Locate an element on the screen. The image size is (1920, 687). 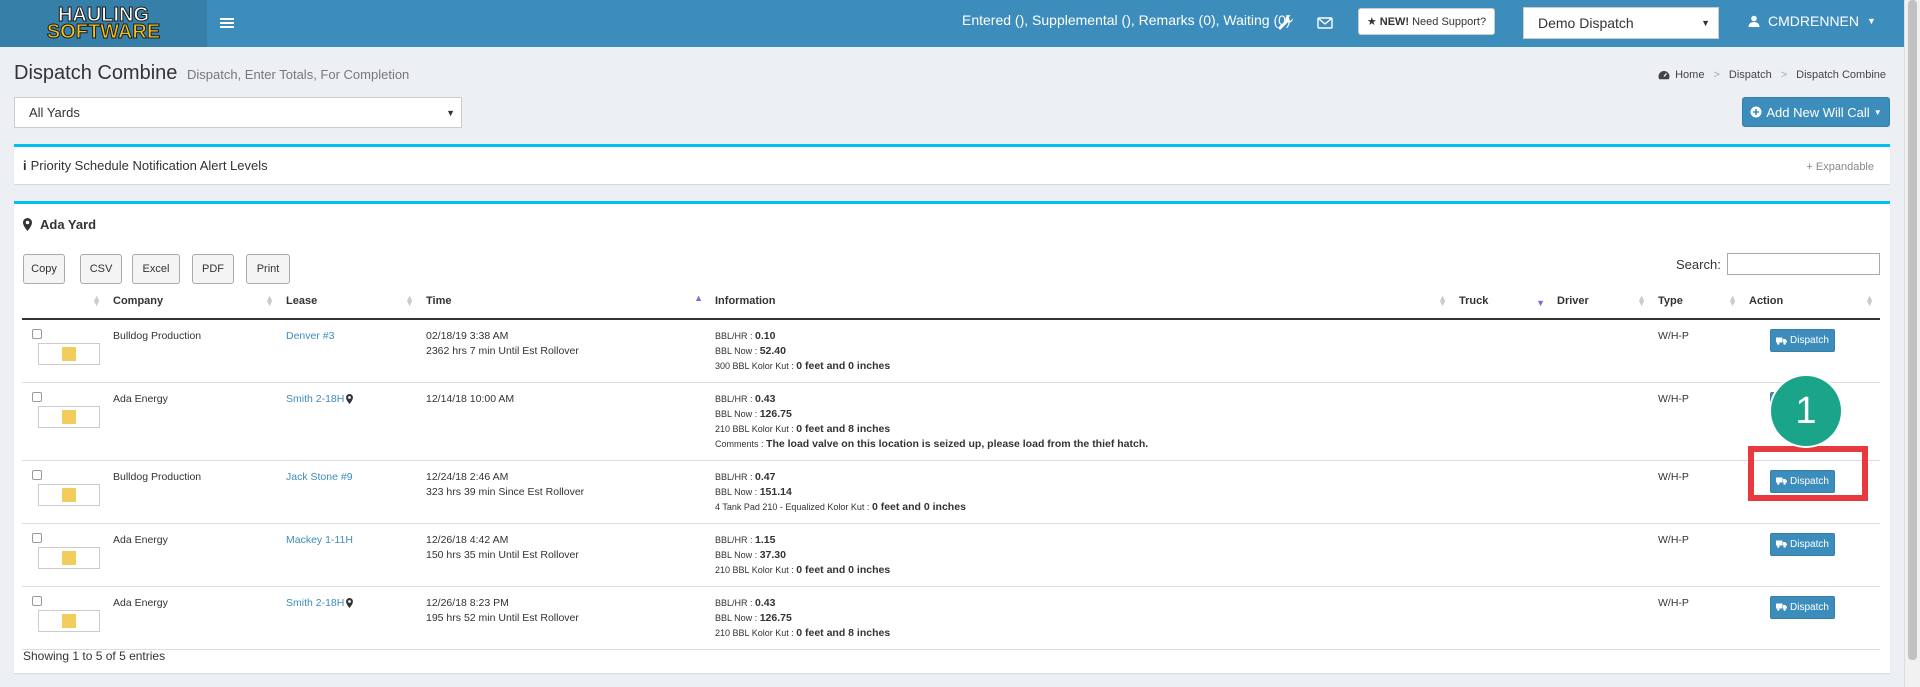
add-new-will-call-button: Add New Will Call ▼ is located at coordinates (1816, 112).